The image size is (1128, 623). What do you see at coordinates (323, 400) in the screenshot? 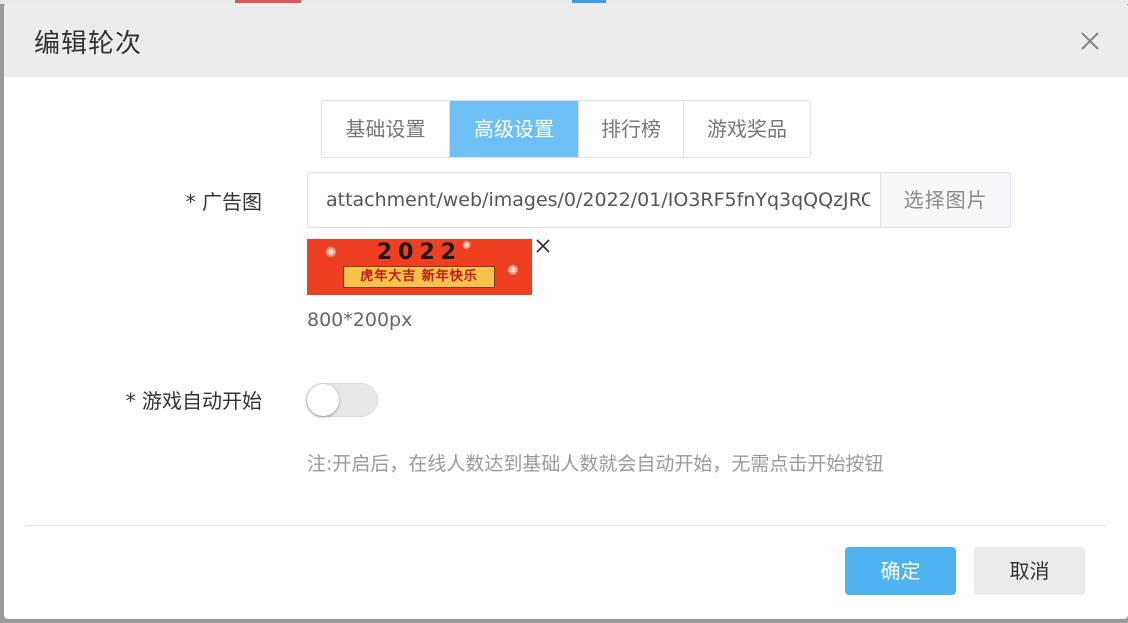
I see `toggle-knob` at bounding box center [323, 400].